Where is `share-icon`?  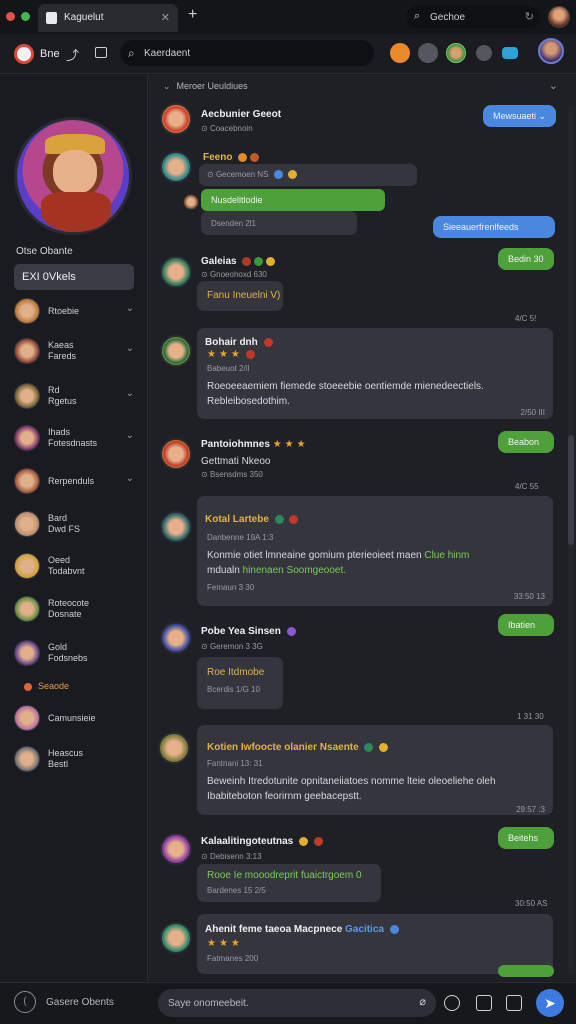
share-icon is located at coordinates (510, 53).